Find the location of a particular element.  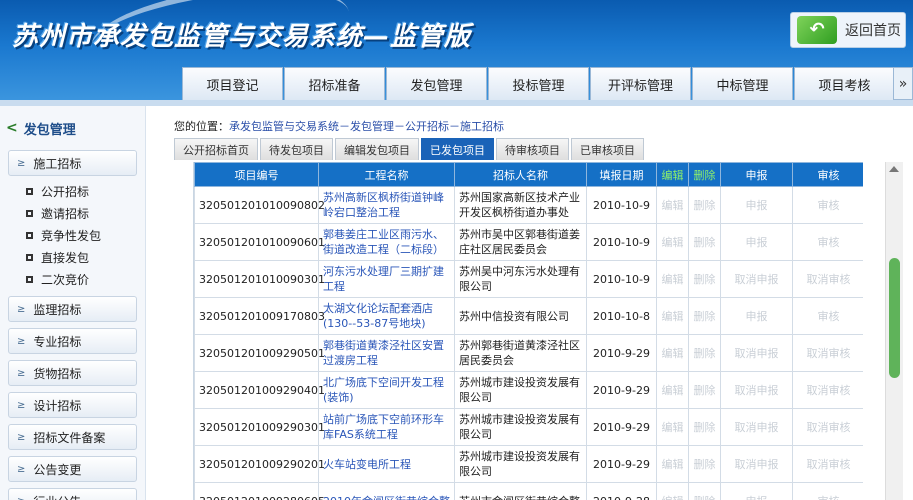

nav-tab: 招标准备 is located at coordinates (334, 83).